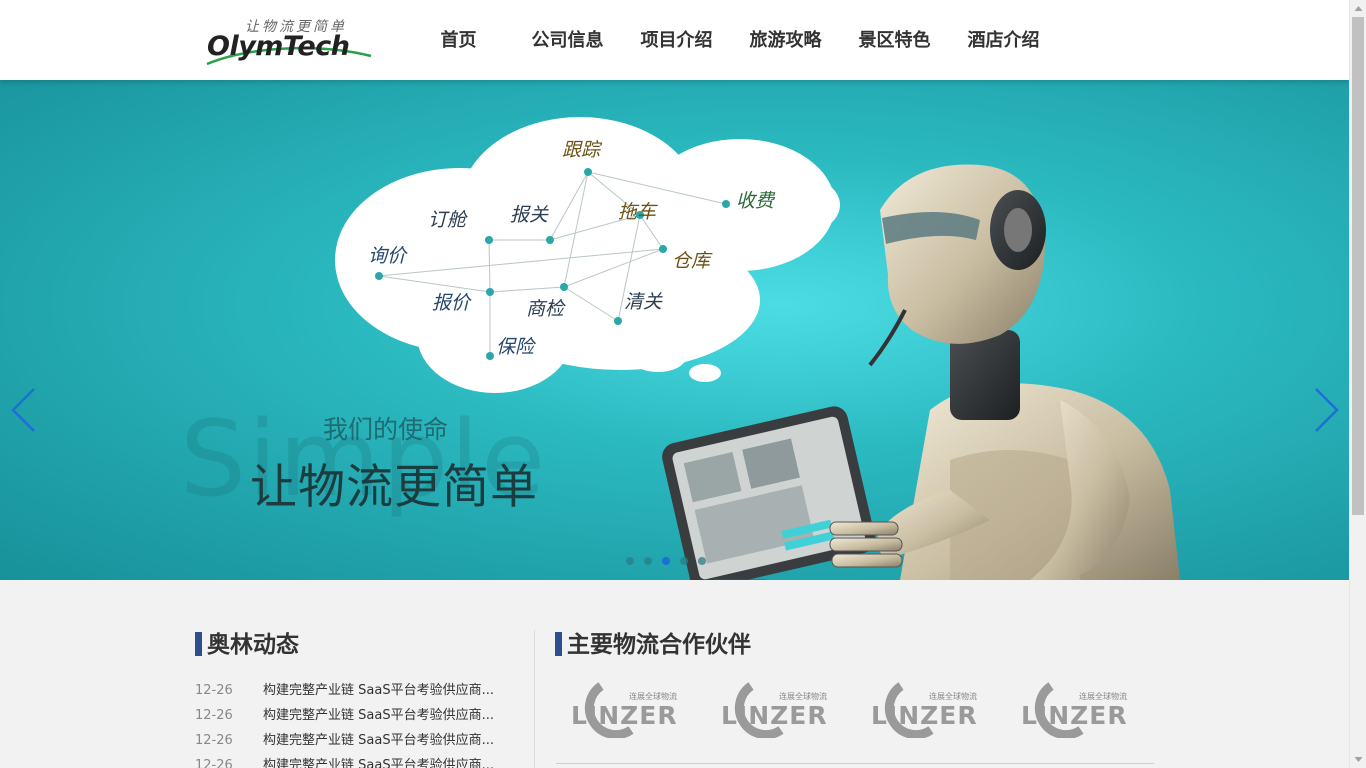 This screenshot has width=1366, height=768. What do you see at coordinates (785, 40) in the screenshot?
I see `nav-item-travel-guide: 旅游攻略` at bounding box center [785, 40].